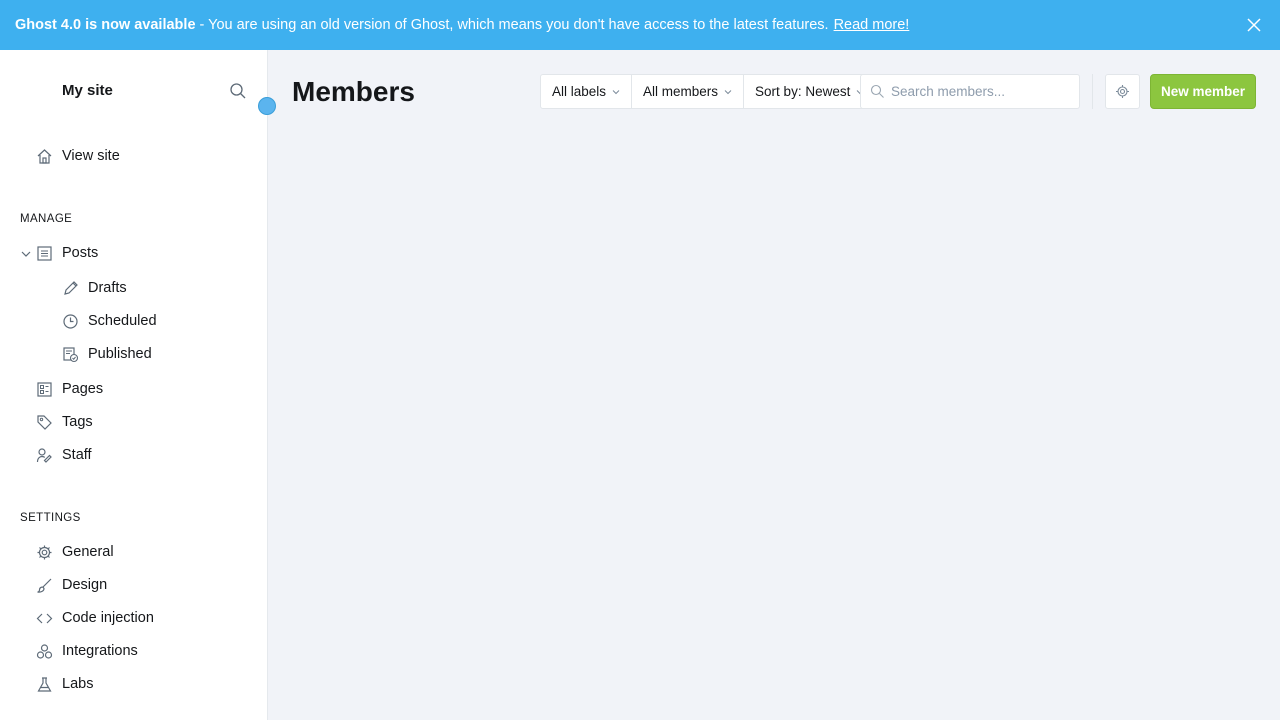 This screenshot has height=720, width=1280. What do you see at coordinates (91, 156) in the screenshot?
I see `sidebar-item-label: View site` at bounding box center [91, 156].